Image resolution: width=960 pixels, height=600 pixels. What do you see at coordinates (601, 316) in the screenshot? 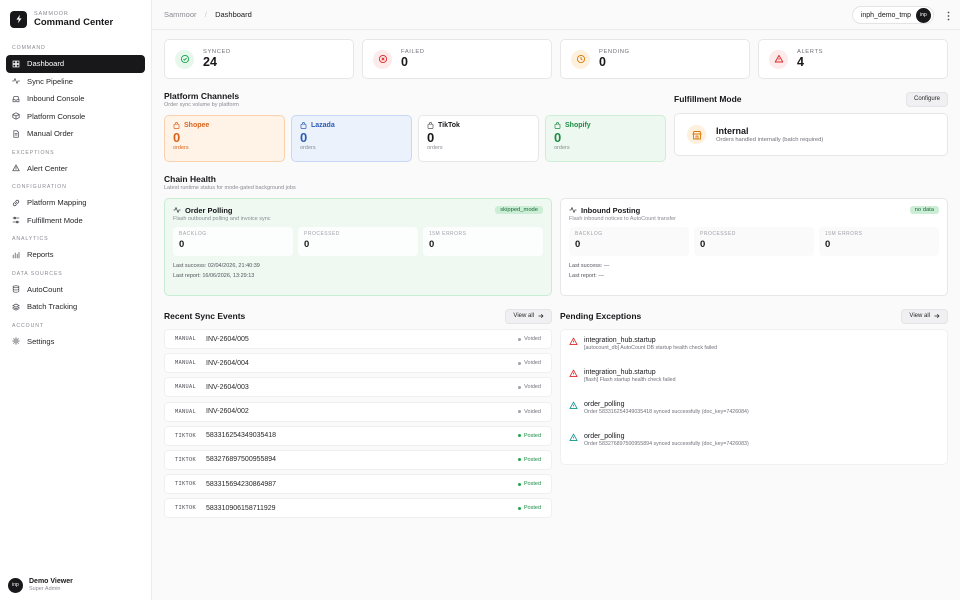
I see `pending-exceptions-title: Pending Exceptions` at bounding box center [601, 316].